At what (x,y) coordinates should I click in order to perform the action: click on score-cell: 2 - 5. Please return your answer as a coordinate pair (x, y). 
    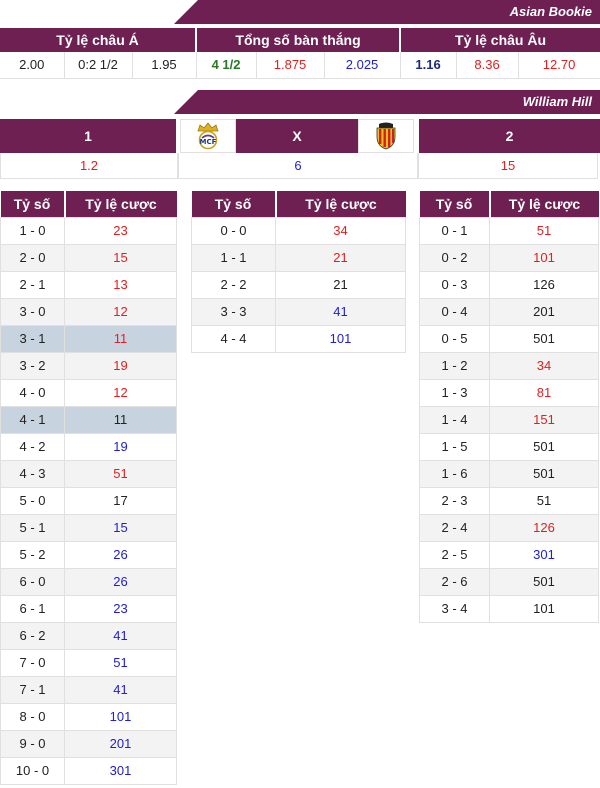
    Looking at the image, I should click on (454, 554).